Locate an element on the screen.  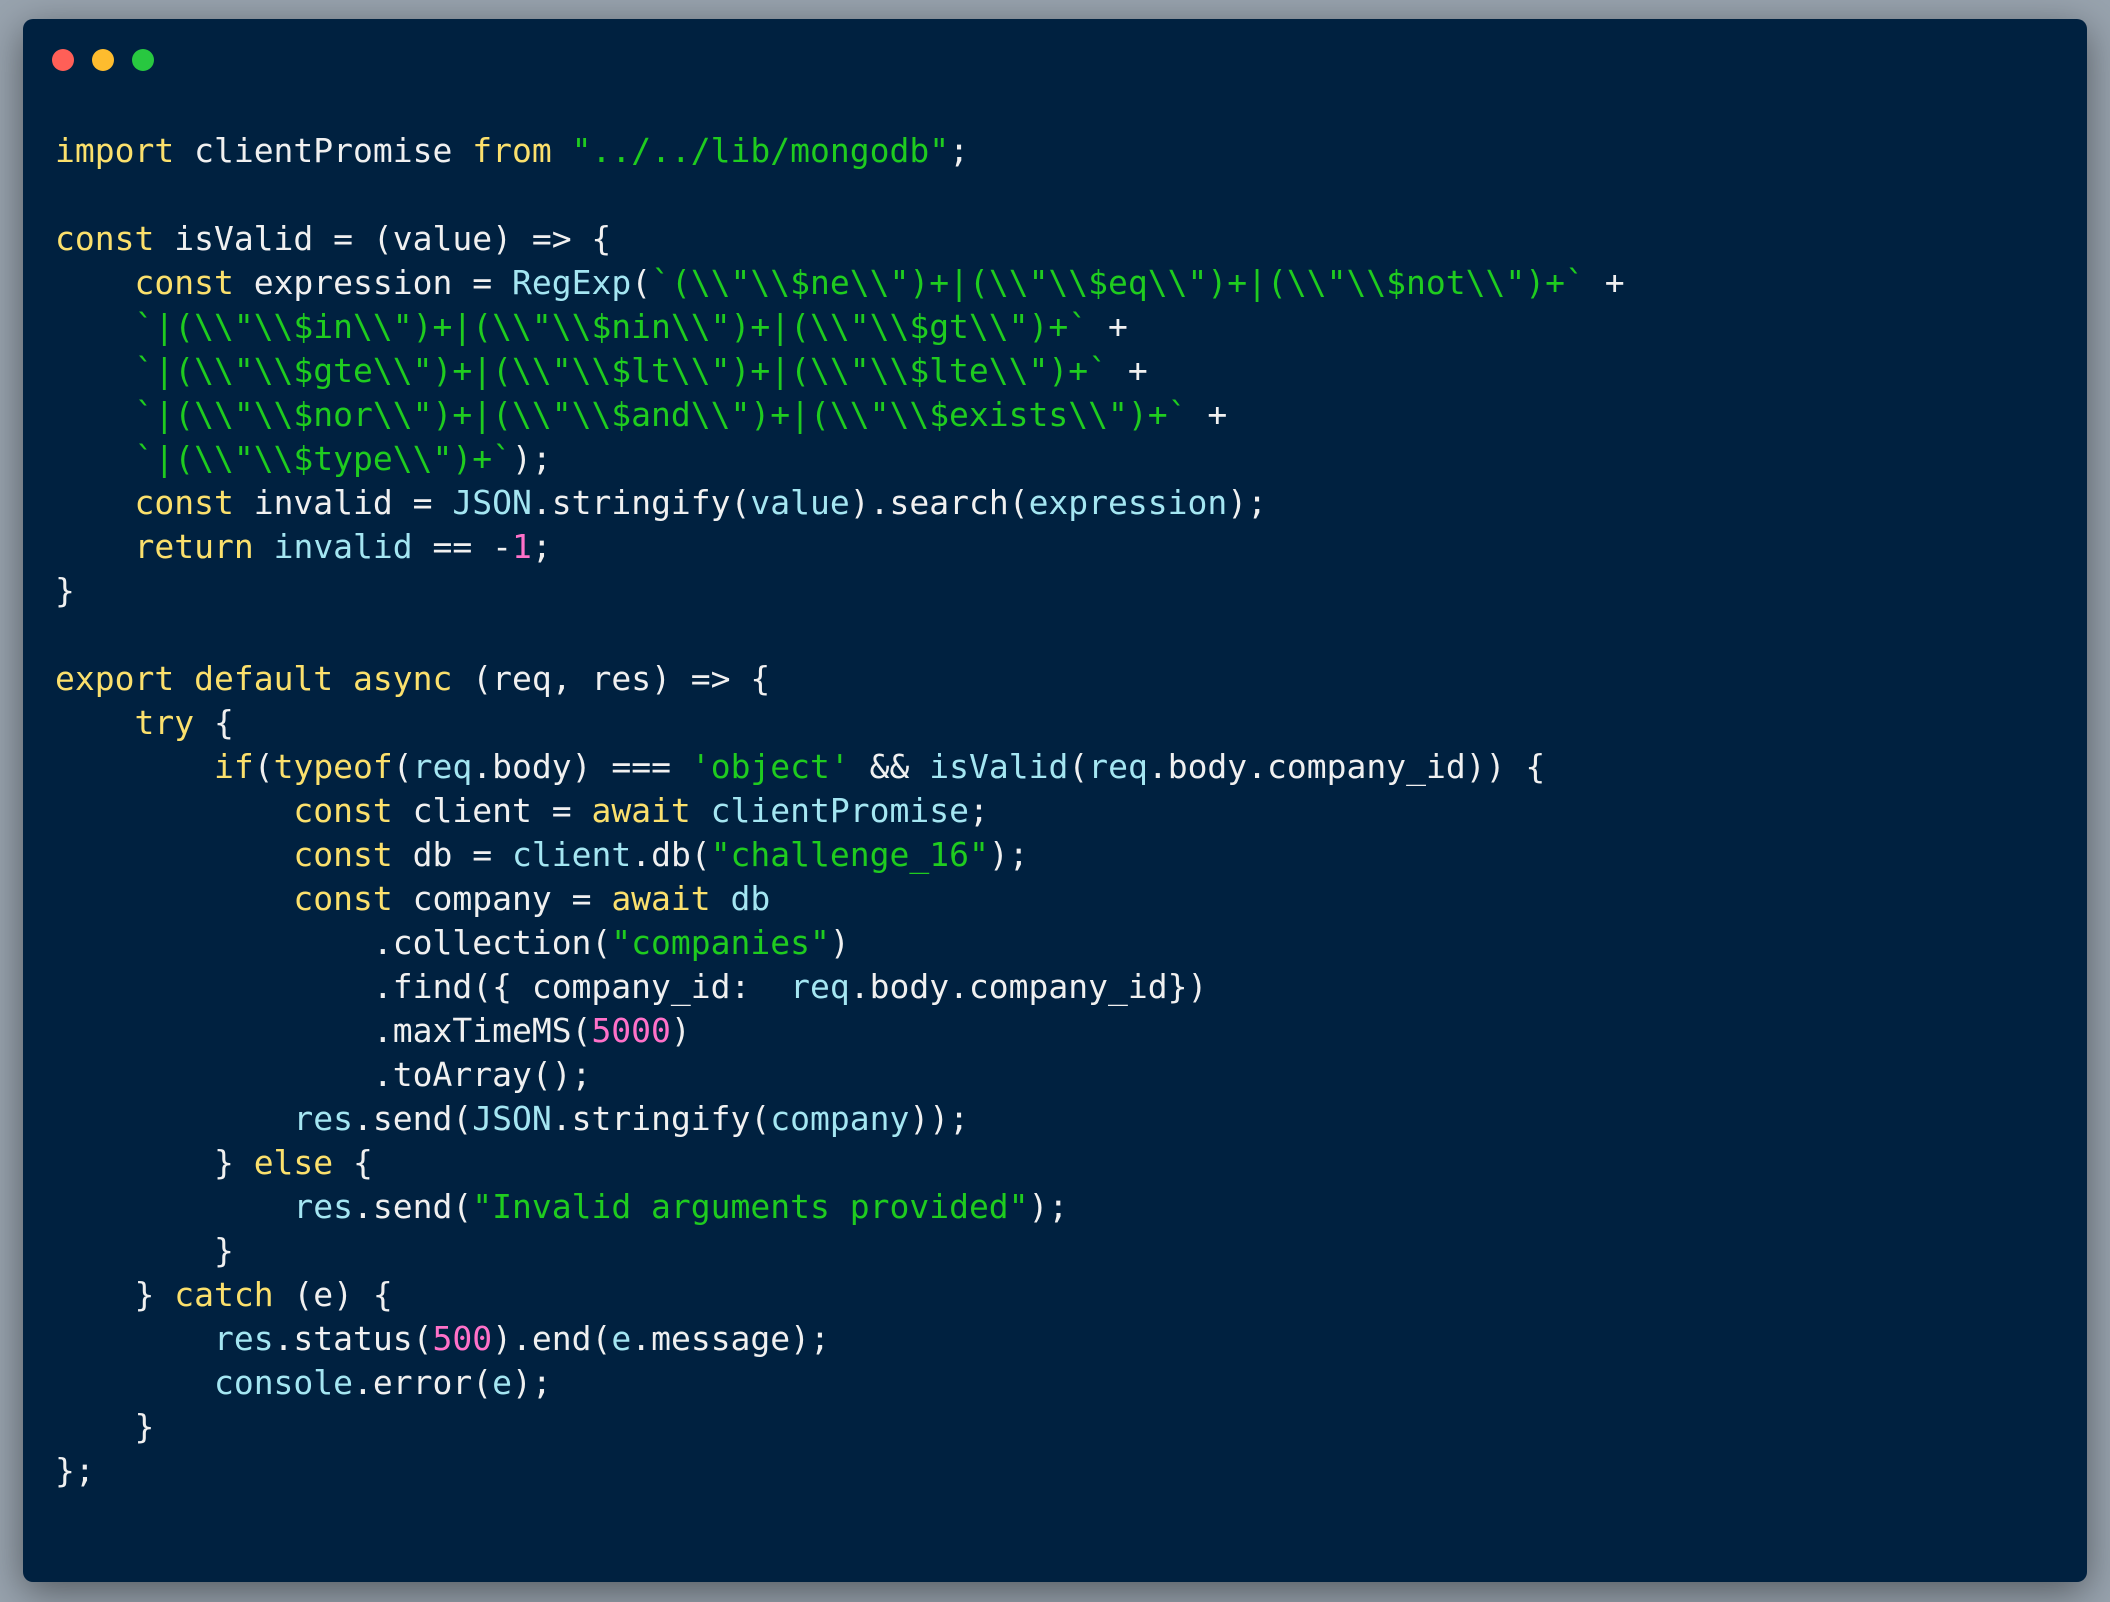
code-token: try is located at coordinates (164, 722).